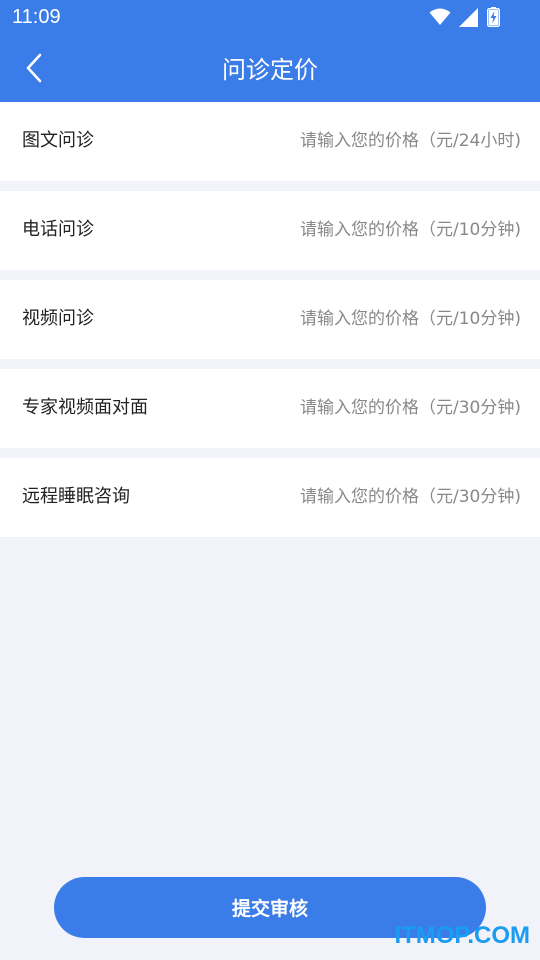 The width and height of the screenshot is (540, 960). I want to click on price-row-image-text: 图文问诊, so click(270, 141).